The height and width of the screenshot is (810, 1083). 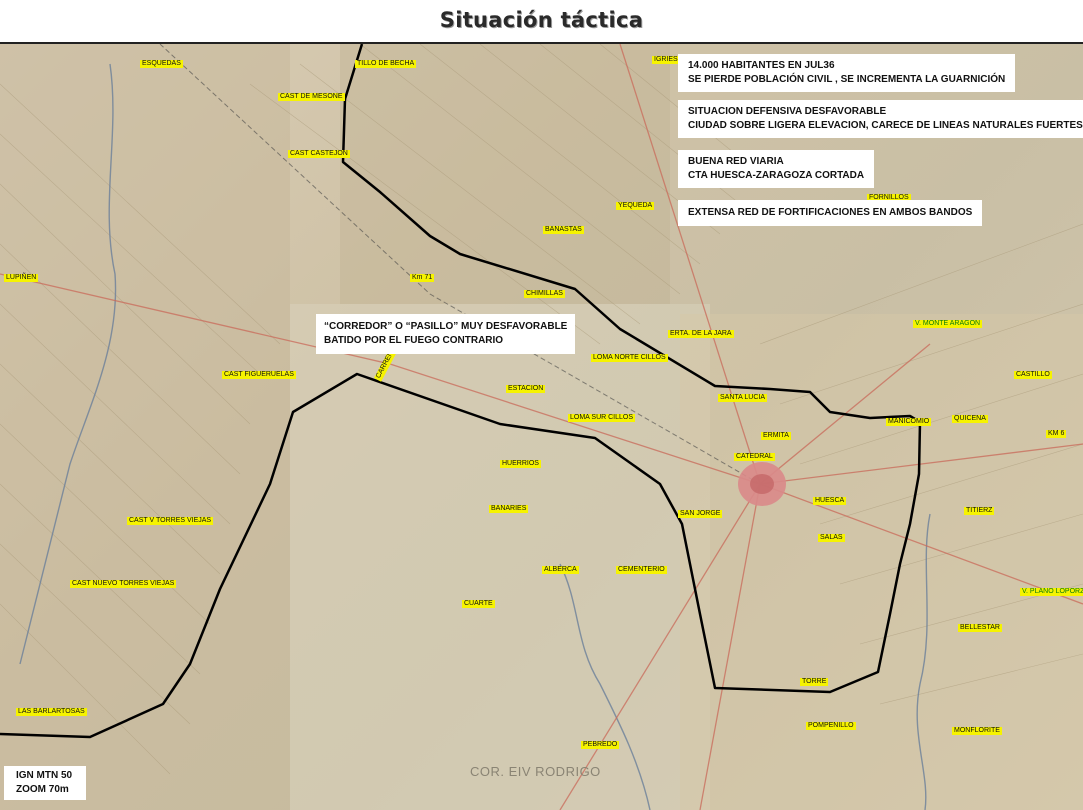 I want to click on place-label: LOMA NORTE CILLOS, so click(x=629, y=358).